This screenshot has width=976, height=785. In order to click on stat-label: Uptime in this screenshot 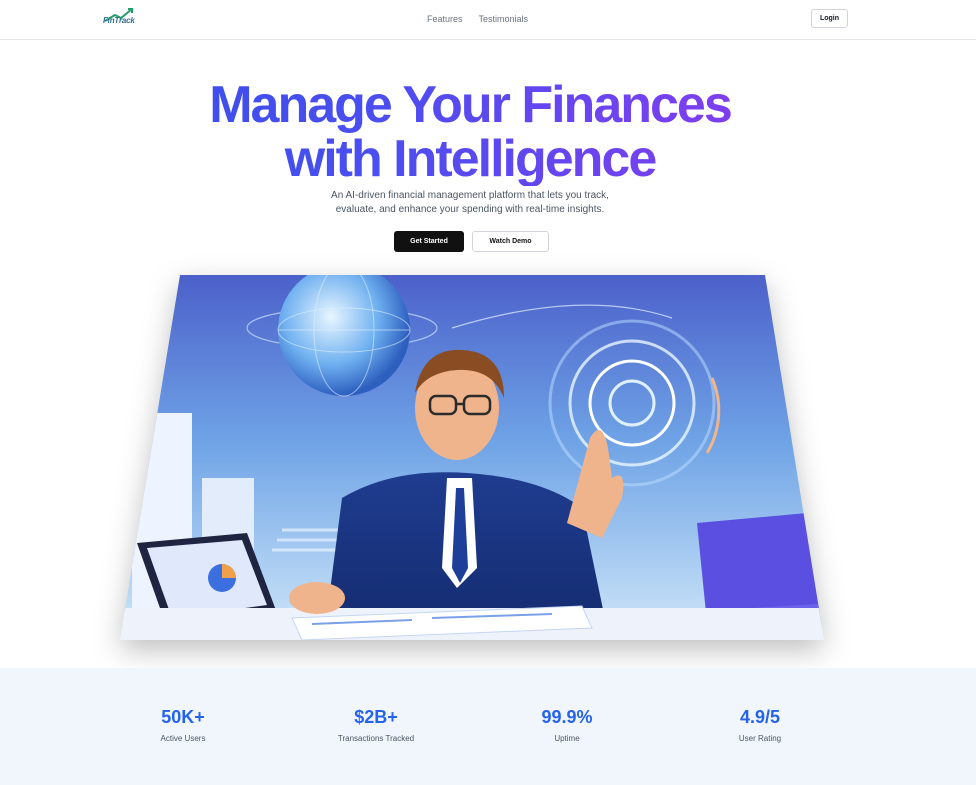, I will do `click(567, 738)`.